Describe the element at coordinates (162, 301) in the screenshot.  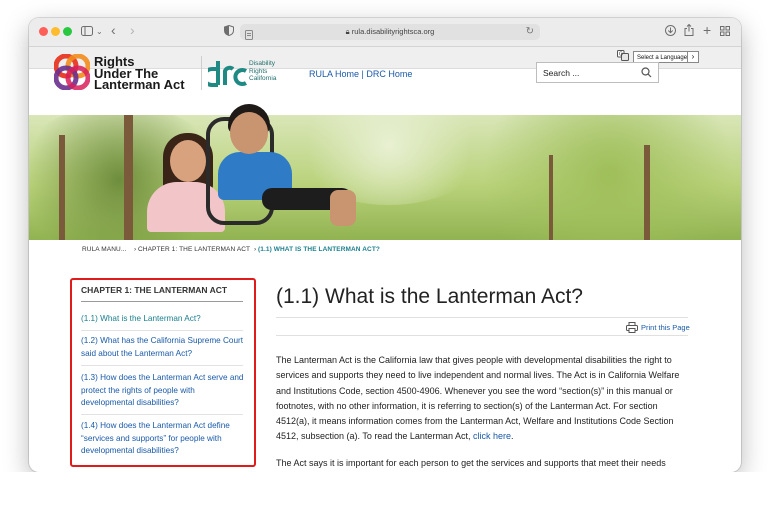
I see `sidebar-title-rule` at that location.